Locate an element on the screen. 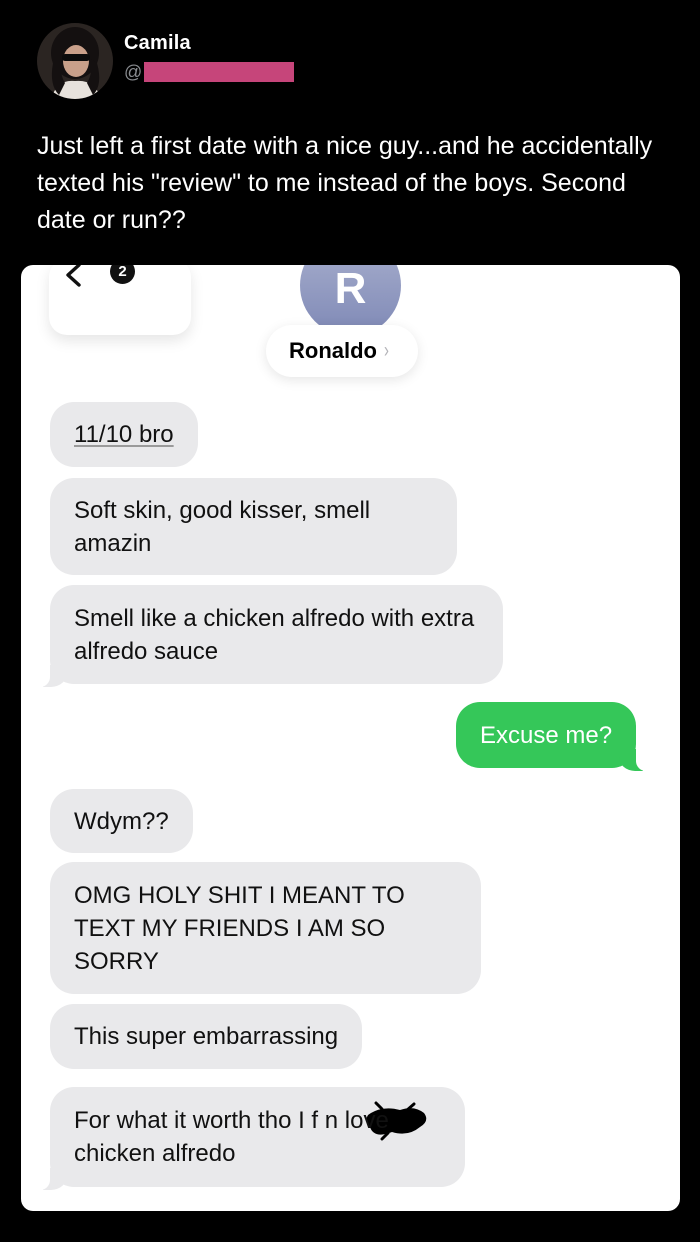 The image size is (700, 1242). handle-redaction is located at coordinates (219, 72).